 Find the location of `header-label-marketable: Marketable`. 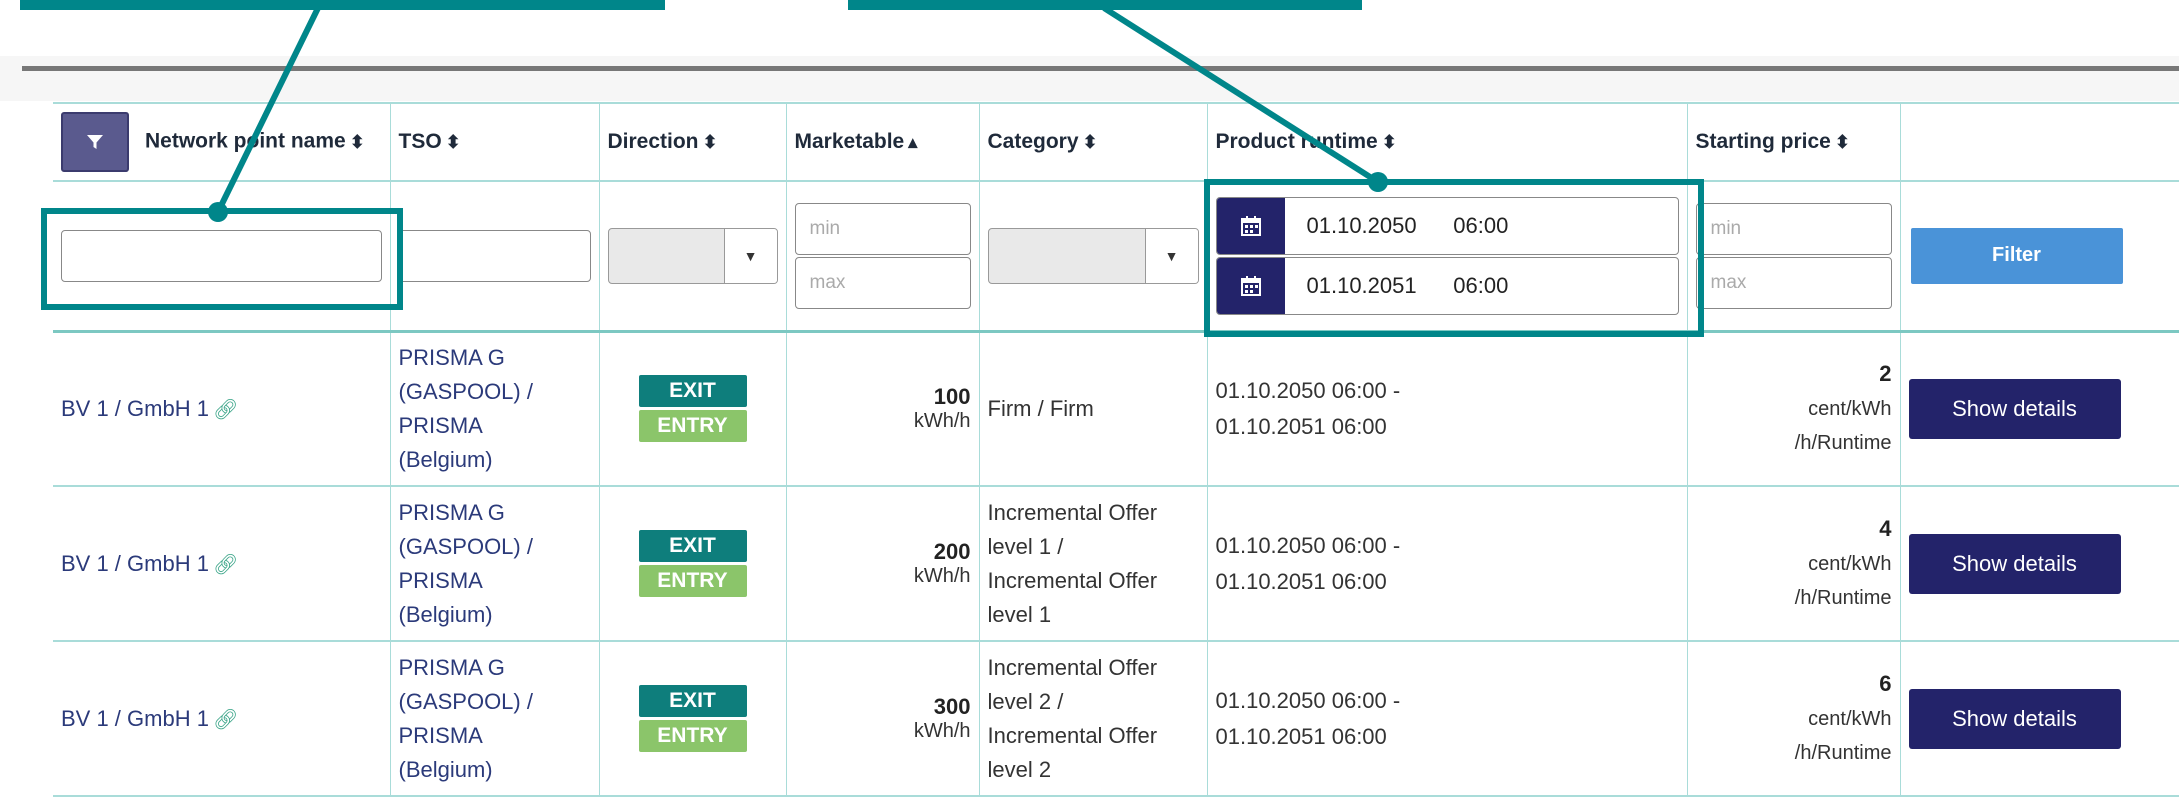

header-label-marketable: Marketable is located at coordinates (849, 141).